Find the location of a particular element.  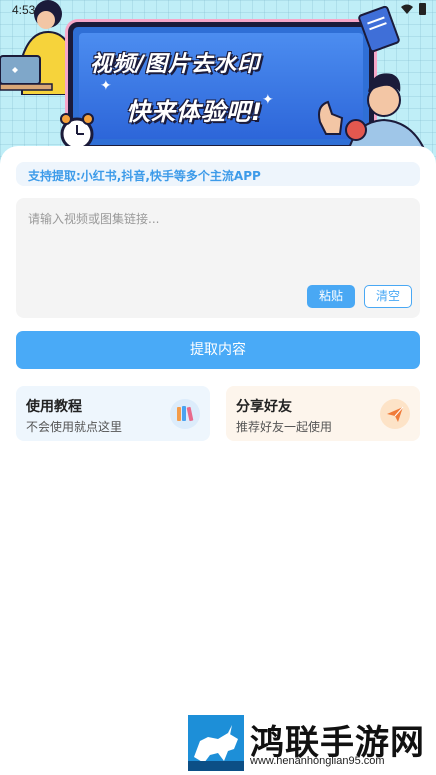

tutorial-title: 使用教程 is located at coordinates (54, 407).